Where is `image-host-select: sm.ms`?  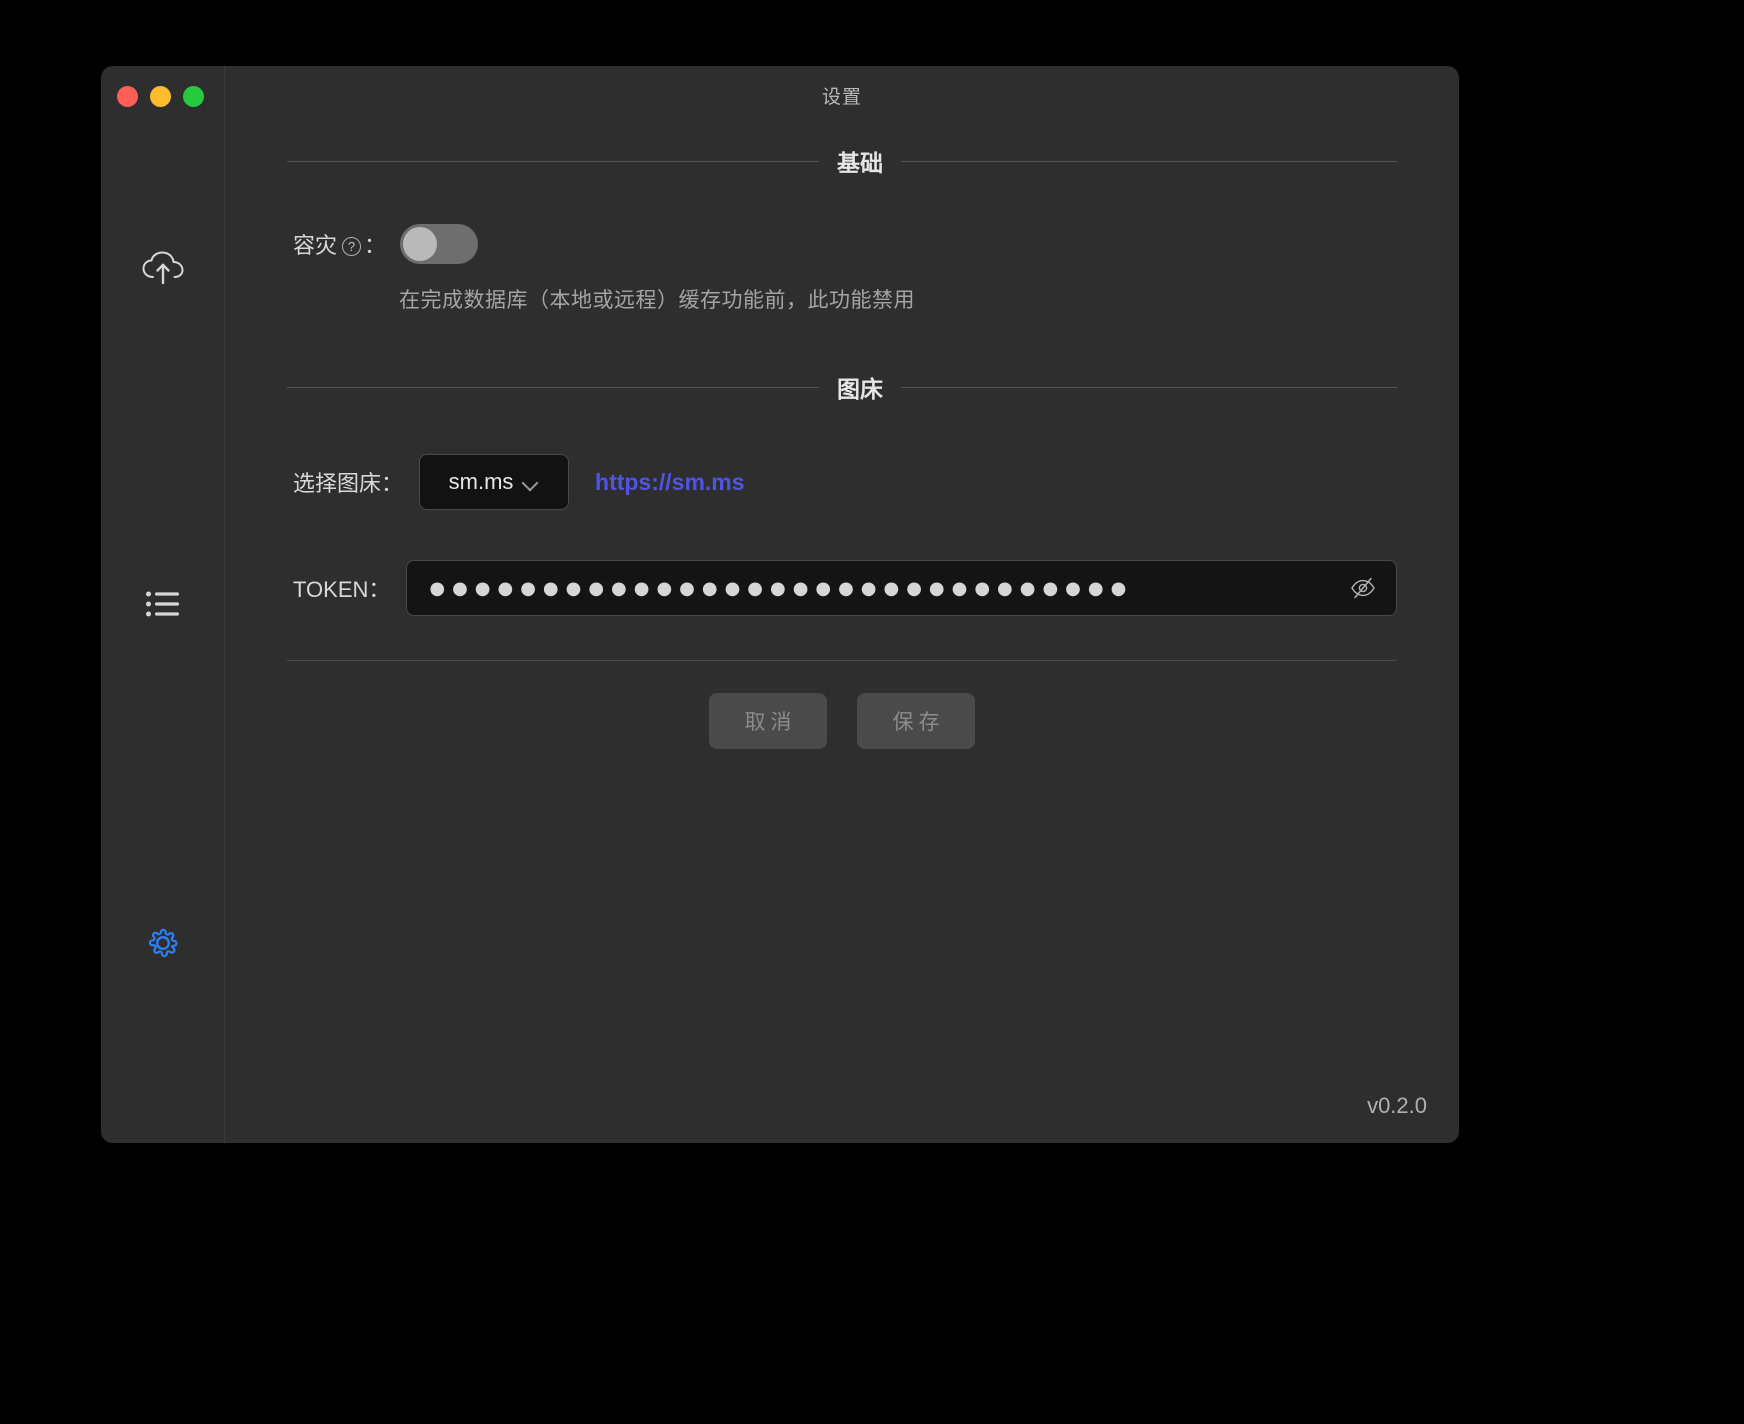
image-host-select: sm.ms is located at coordinates (494, 482).